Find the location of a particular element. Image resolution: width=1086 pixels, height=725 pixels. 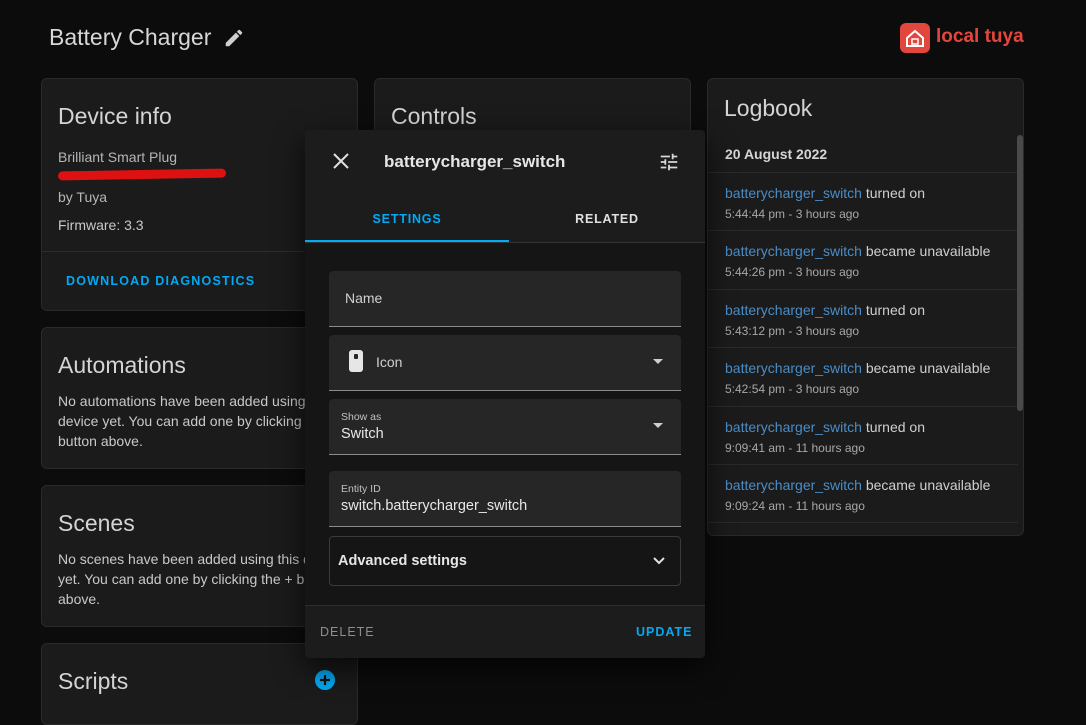

logbook-date: 20 August 2022 is located at coordinates (776, 154).